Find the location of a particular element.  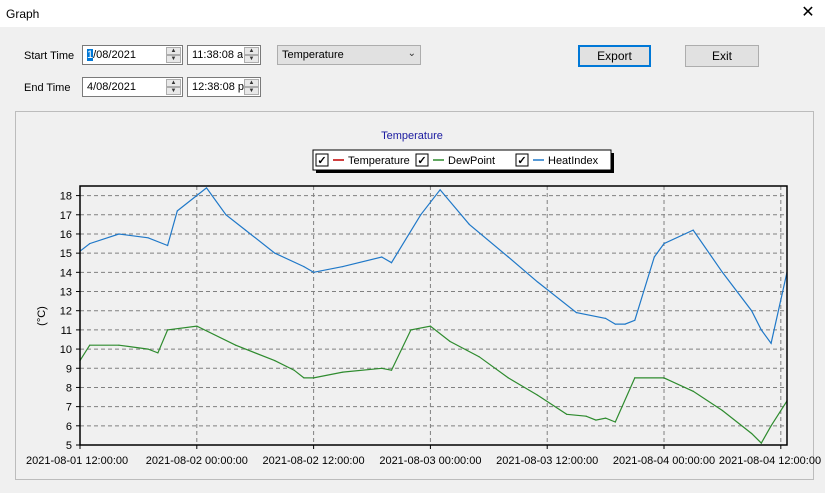

x-tick-label: 2021-08-02 00:00:00 is located at coordinates (197, 461).